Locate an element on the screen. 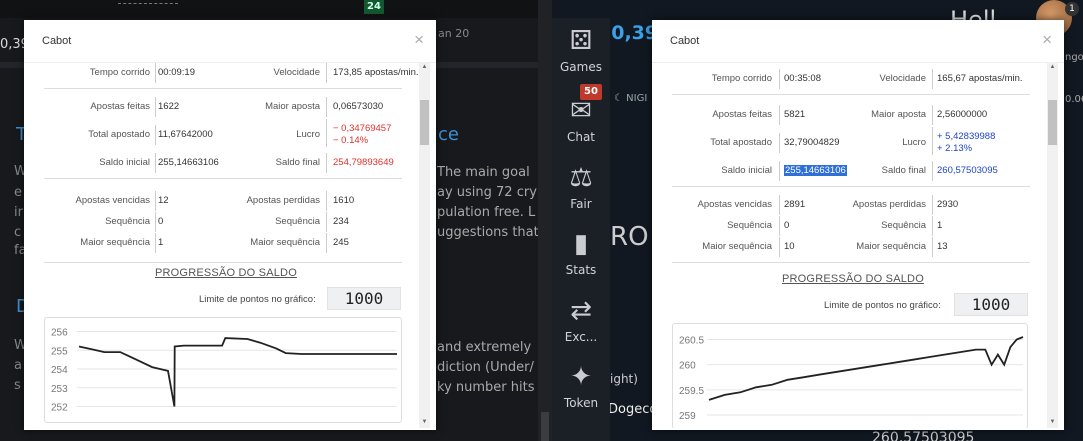 The width and height of the screenshot is (1083, 441). limit-label: Limite de pontos no gráfico: is located at coordinates (257, 299).